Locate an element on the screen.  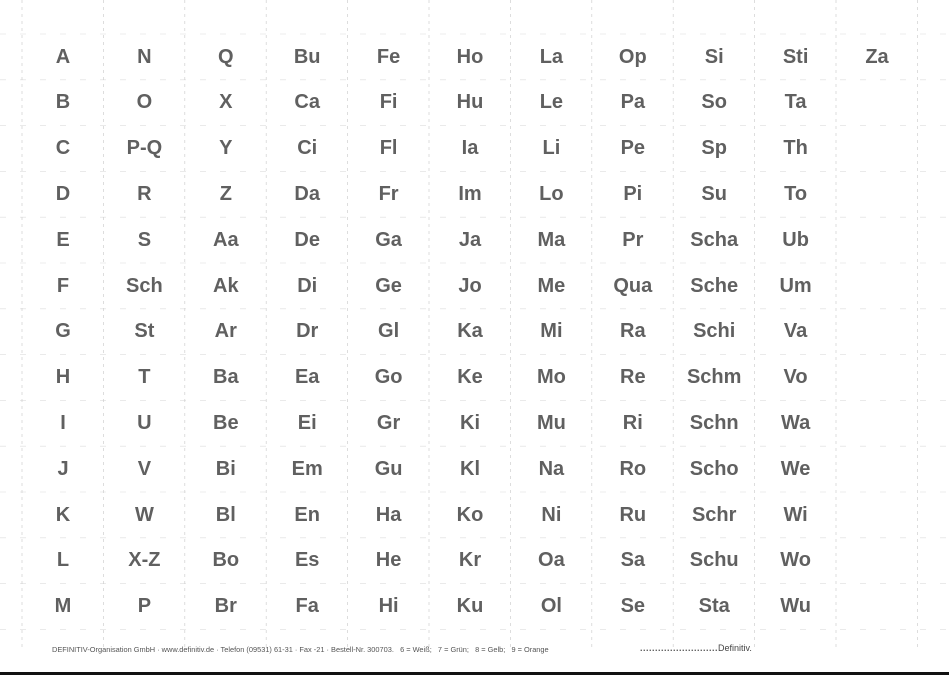
index-tab: Ca is located at coordinates (307, 102).